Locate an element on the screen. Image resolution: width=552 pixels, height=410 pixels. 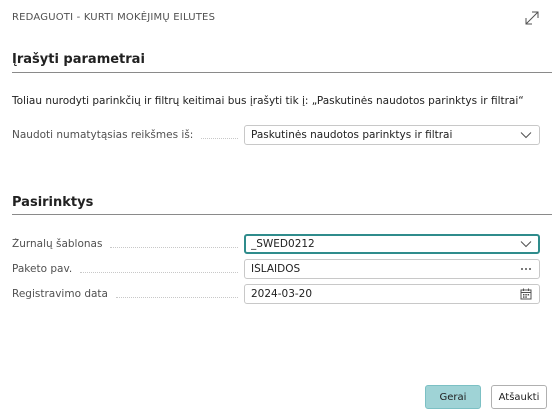
ok-button: Gerai is located at coordinates (453, 397).